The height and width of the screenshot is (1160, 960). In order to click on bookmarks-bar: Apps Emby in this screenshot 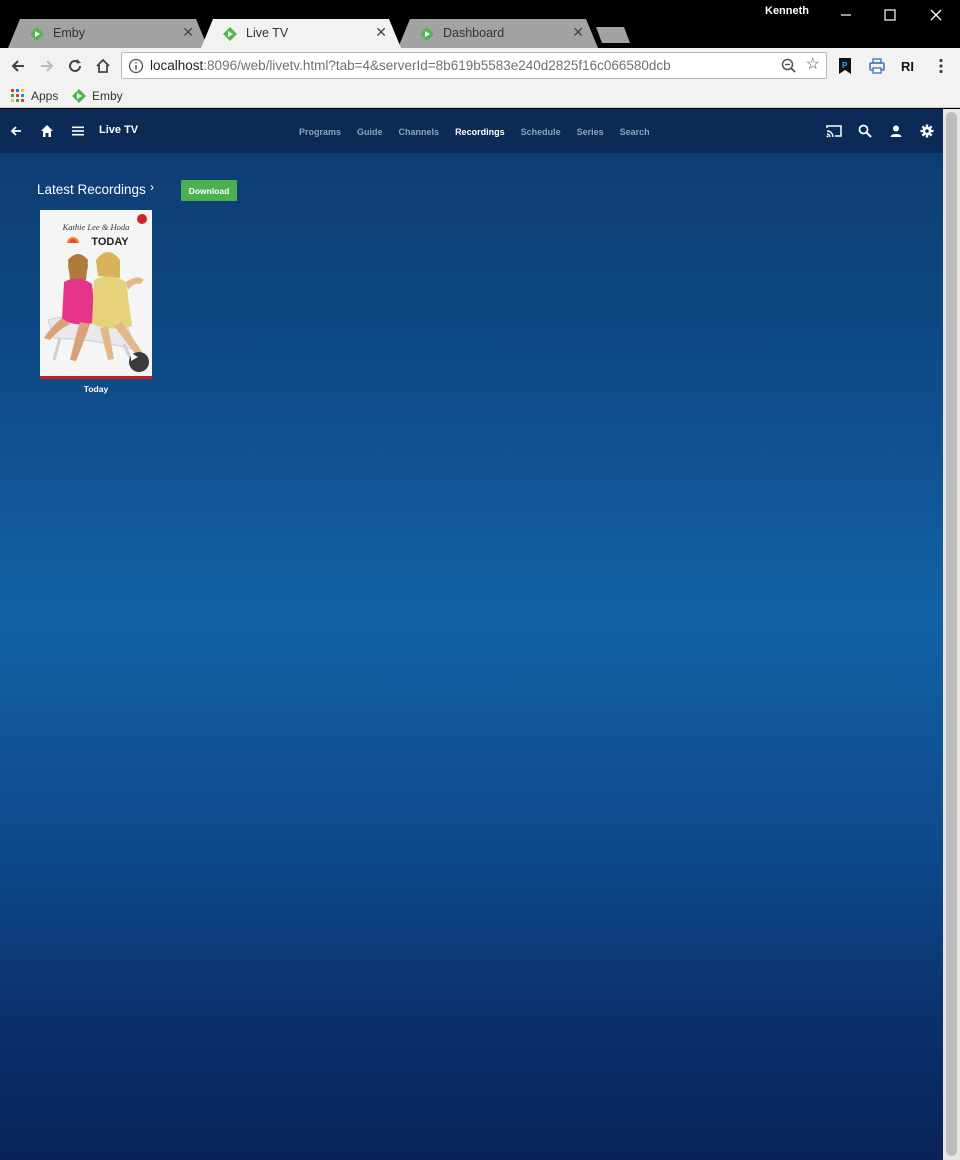, I will do `click(480, 96)`.